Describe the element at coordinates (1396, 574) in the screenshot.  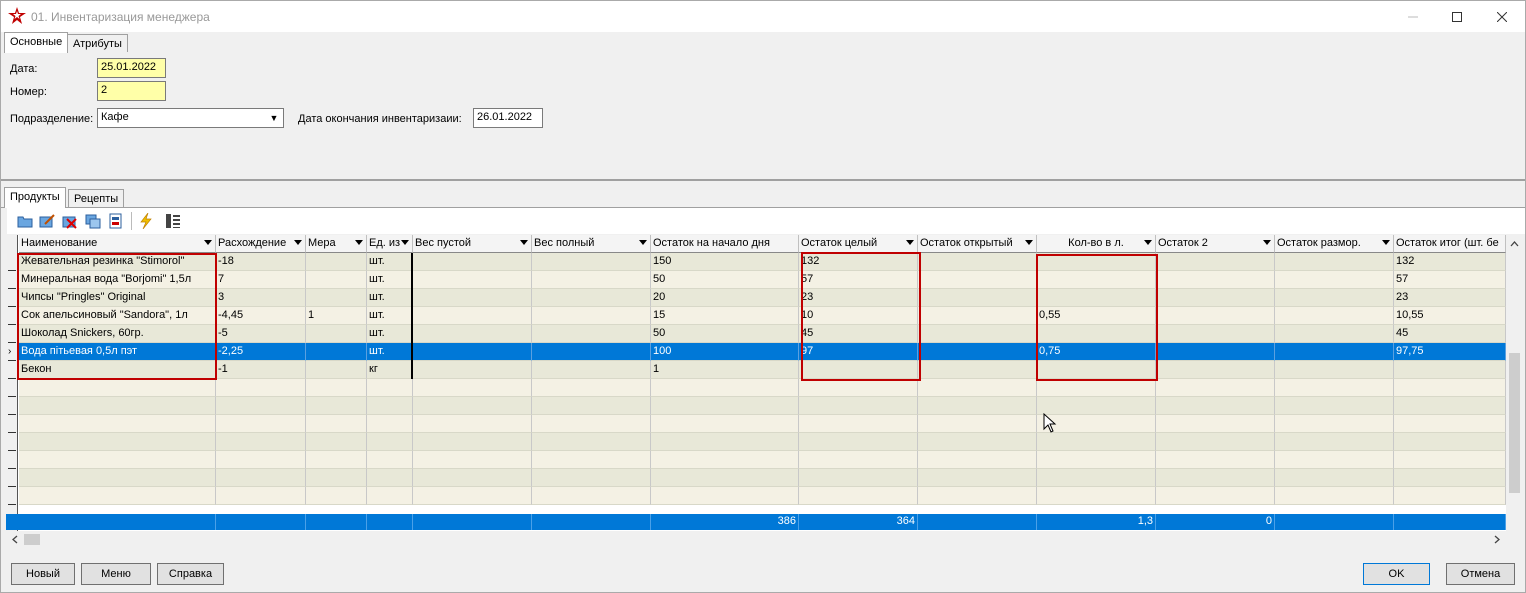
I see `ok-button: OK` at that location.